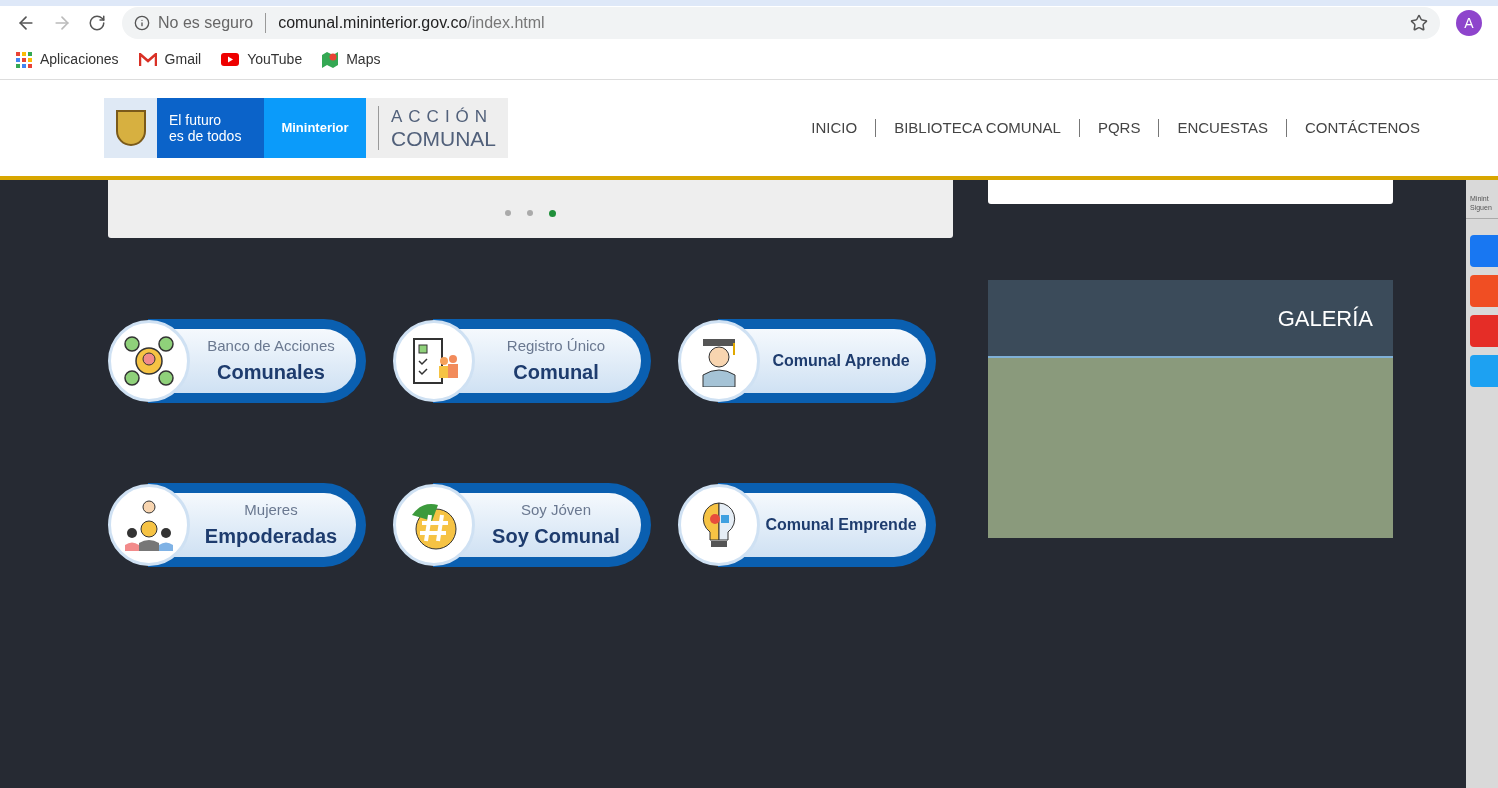 This screenshot has height=788, width=1498. Describe the element at coordinates (271, 509) in the screenshot. I see `shortcut-subtitle: Mujeres` at that location.